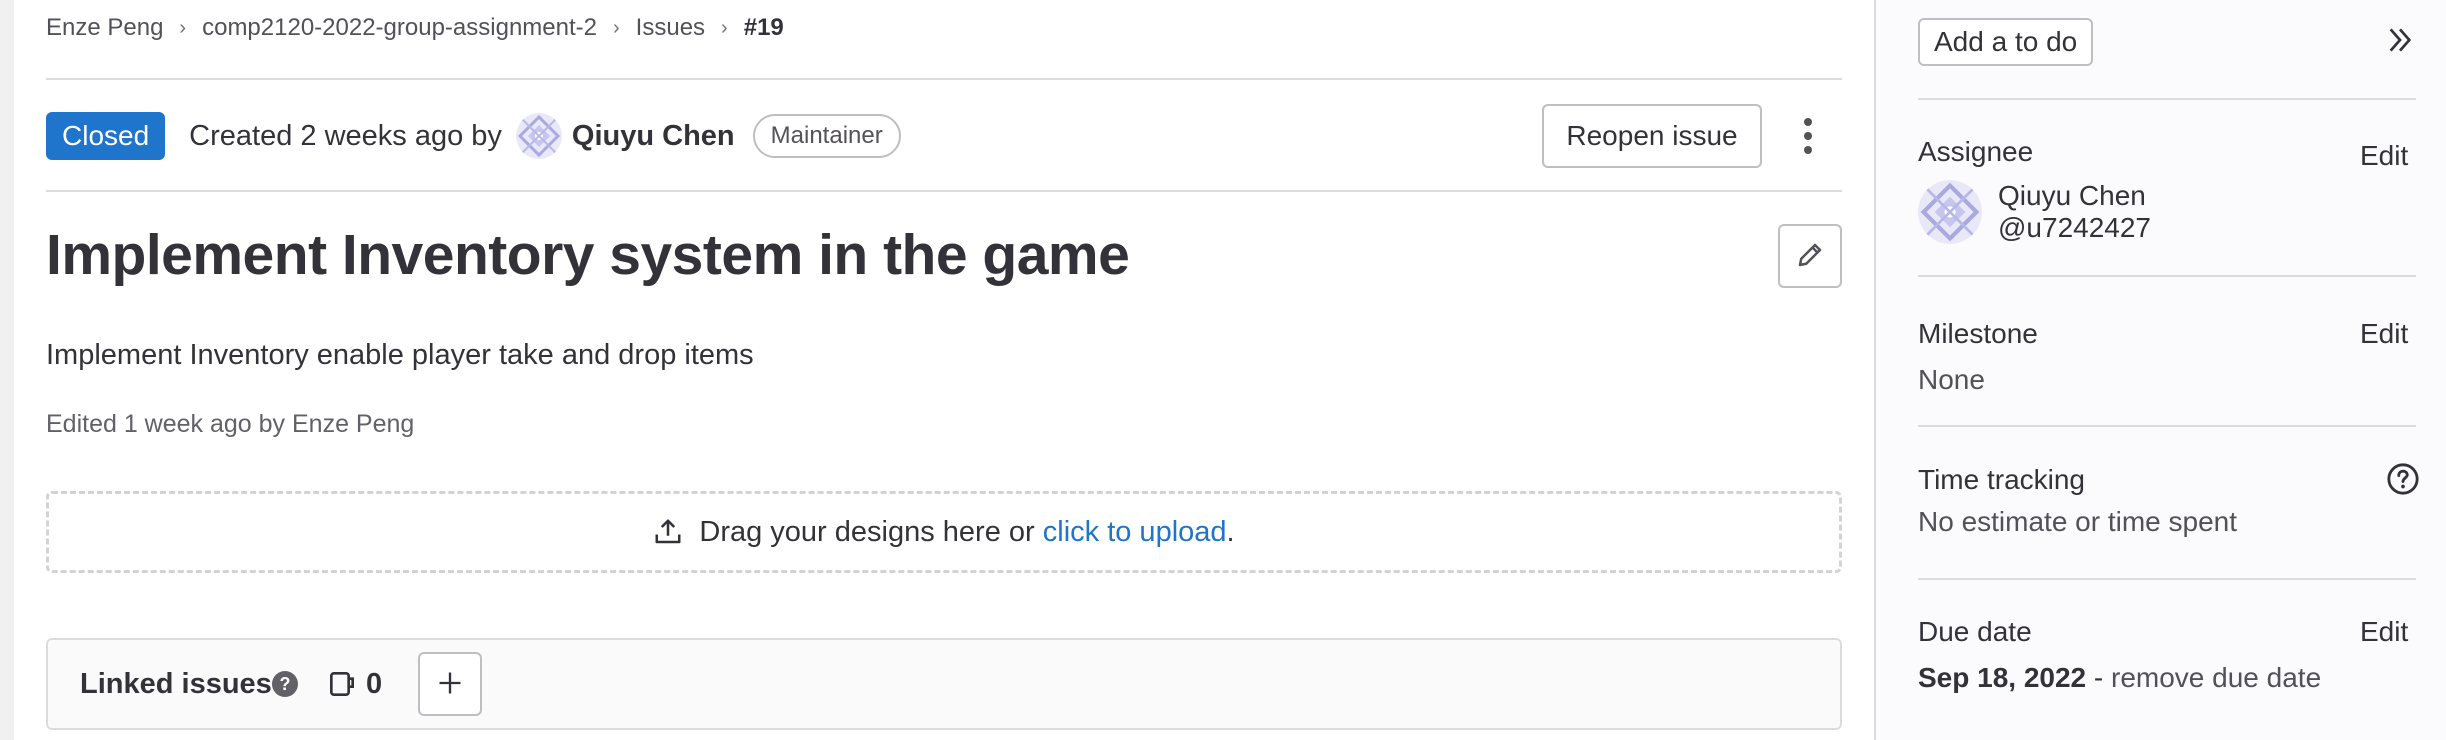  What do you see at coordinates (2002, 479) in the screenshot?
I see `time-tracking-label: Time tracking` at bounding box center [2002, 479].